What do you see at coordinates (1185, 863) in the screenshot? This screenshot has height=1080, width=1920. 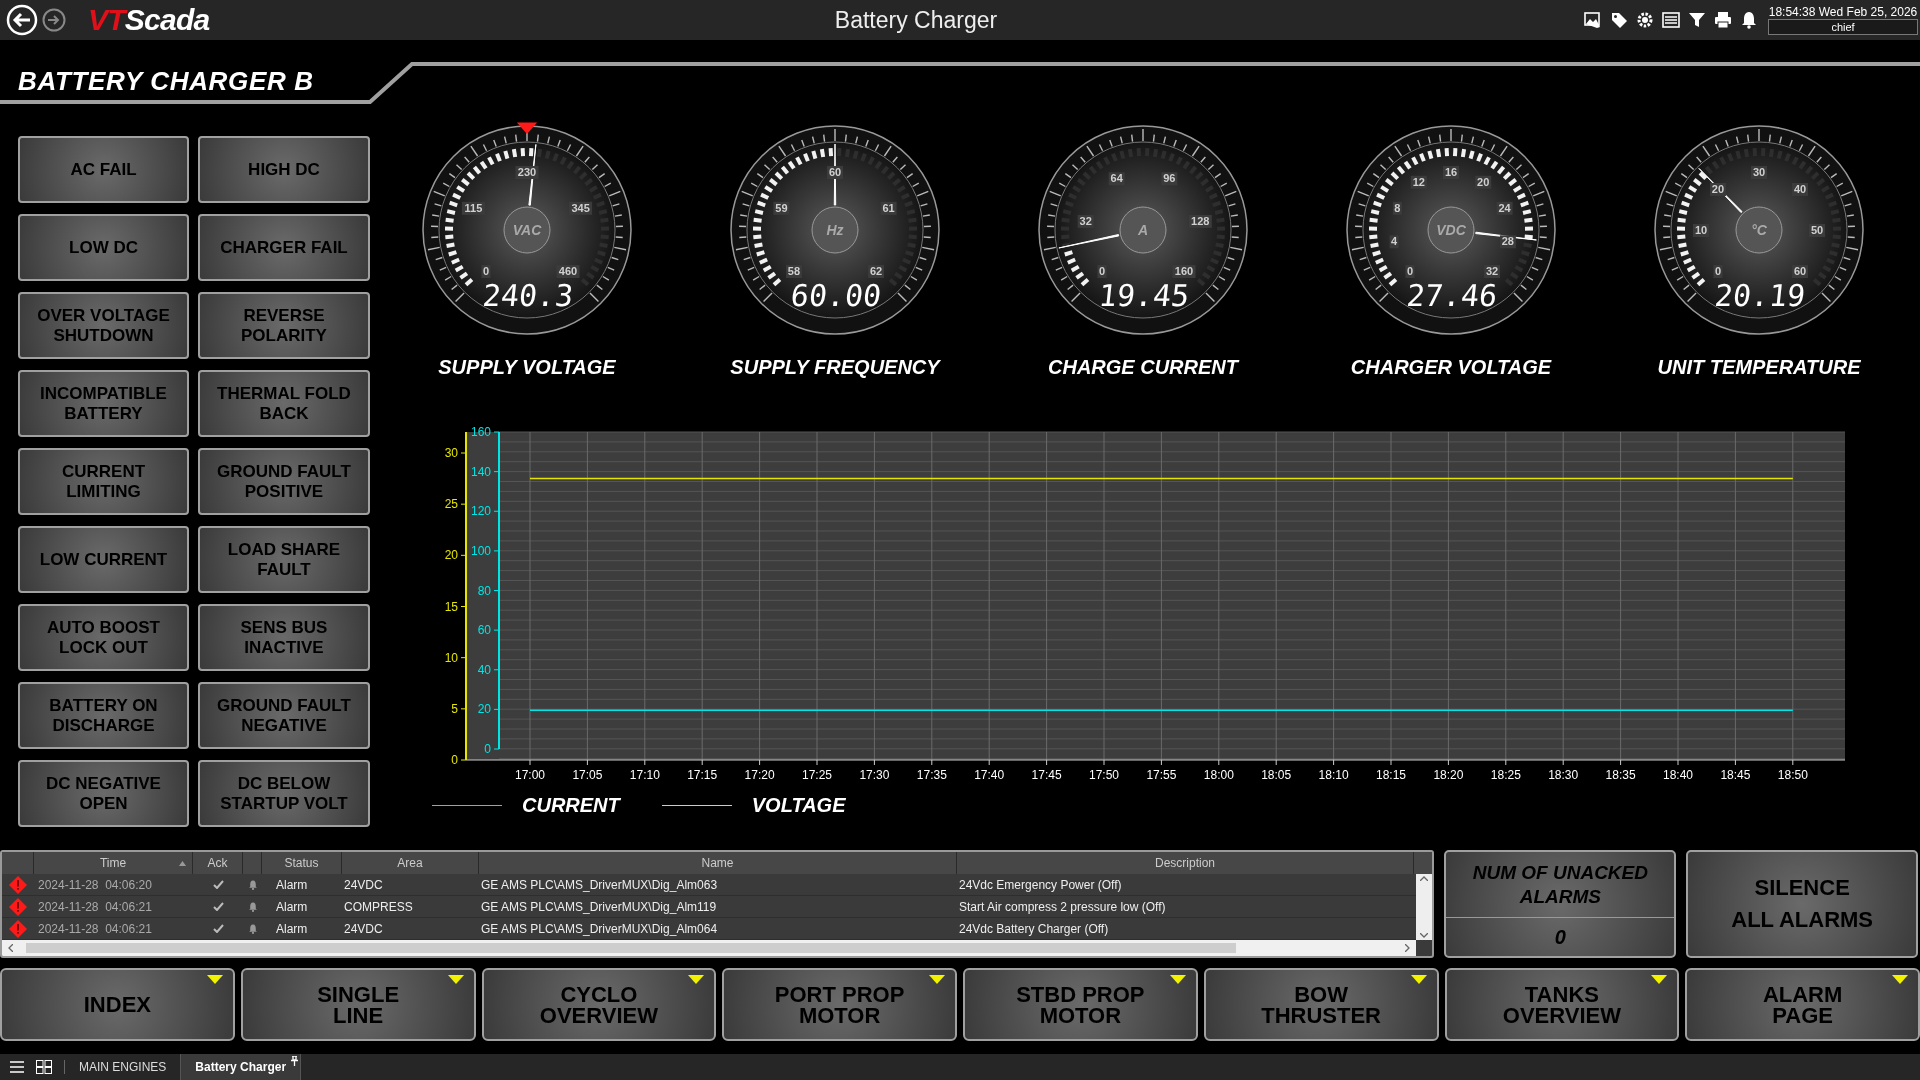 I see `column-header: Description` at bounding box center [1185, 863].